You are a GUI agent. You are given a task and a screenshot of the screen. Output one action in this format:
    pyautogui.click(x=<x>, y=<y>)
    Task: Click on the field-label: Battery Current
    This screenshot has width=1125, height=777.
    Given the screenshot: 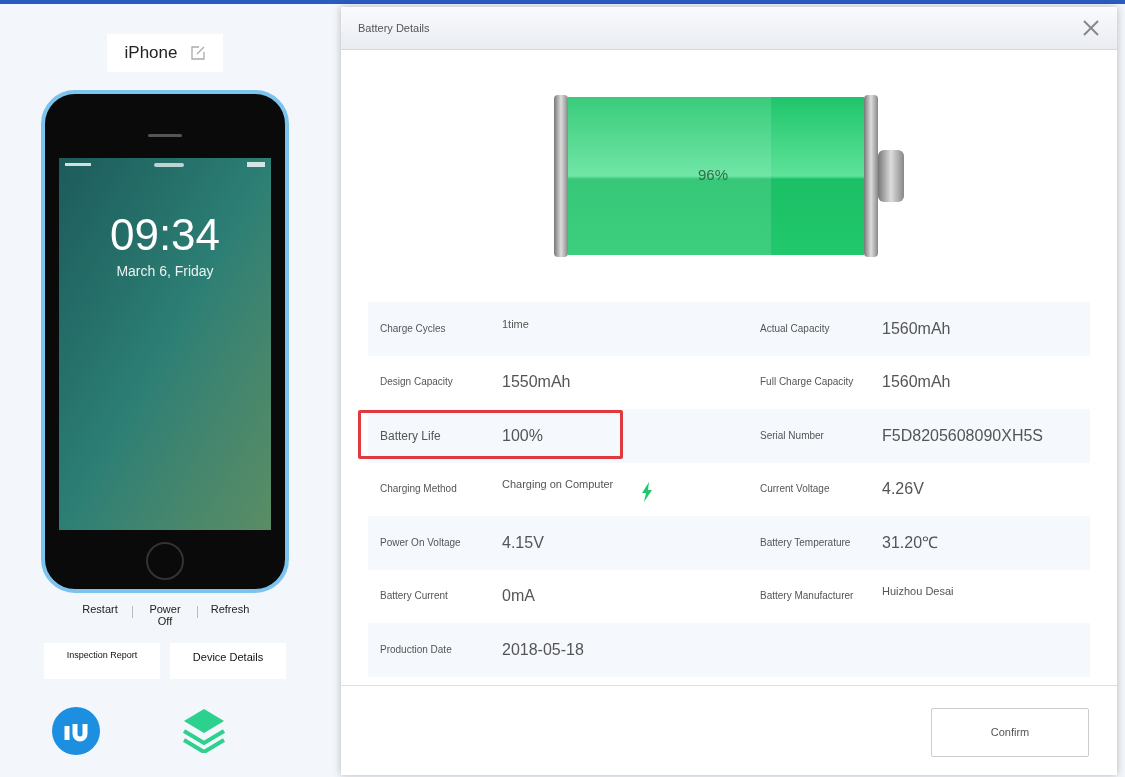 What is the action you would take?
    pyautogui.click(x=414, y=596)
    